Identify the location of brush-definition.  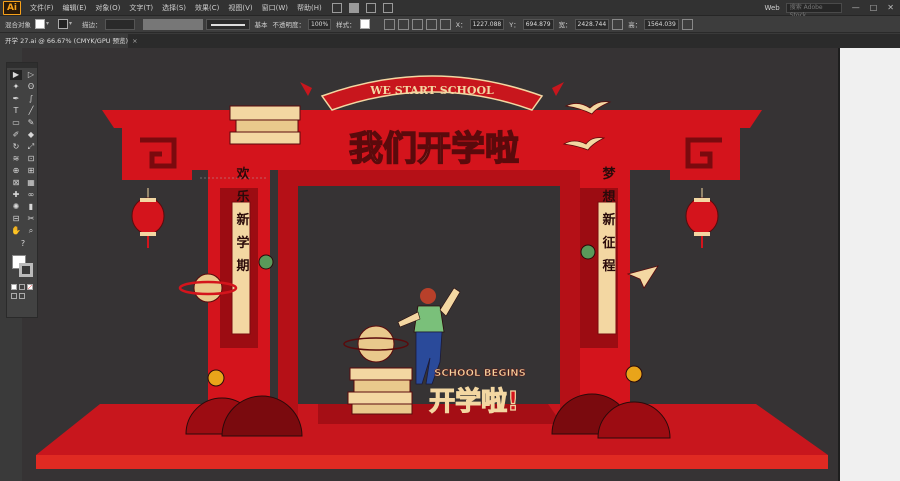
(227, 24).